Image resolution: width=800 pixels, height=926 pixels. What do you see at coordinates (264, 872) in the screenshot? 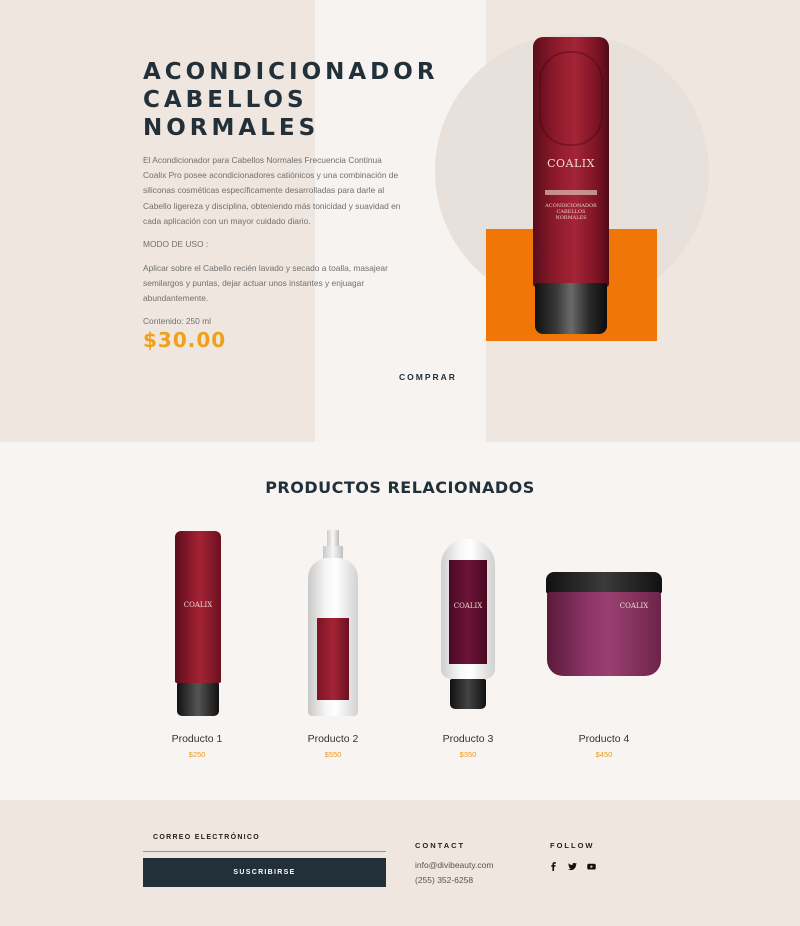
I see `subscribe-button: SUSCRIBIRSE` at bounding box center [264, 872].